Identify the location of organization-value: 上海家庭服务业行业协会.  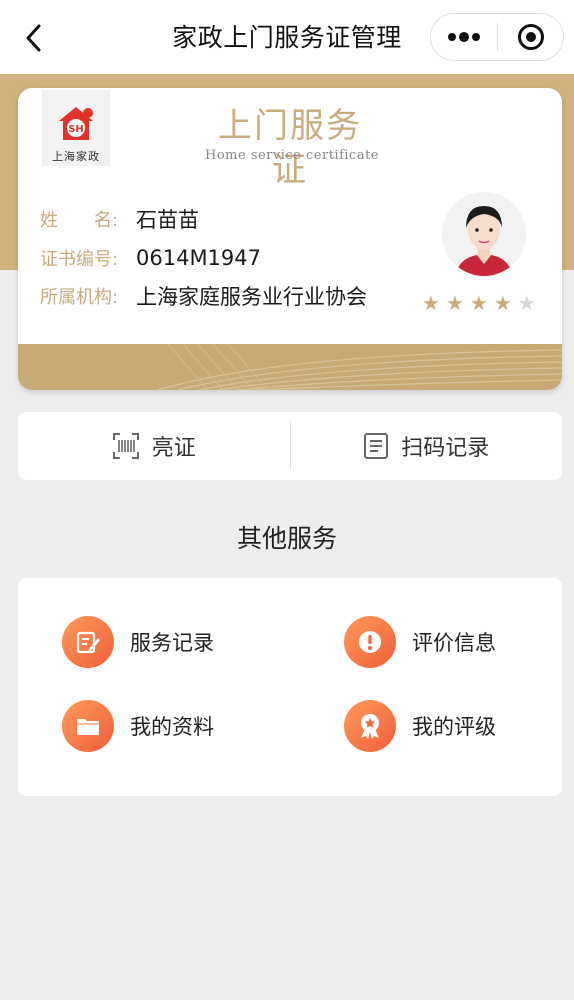
(251, 297).